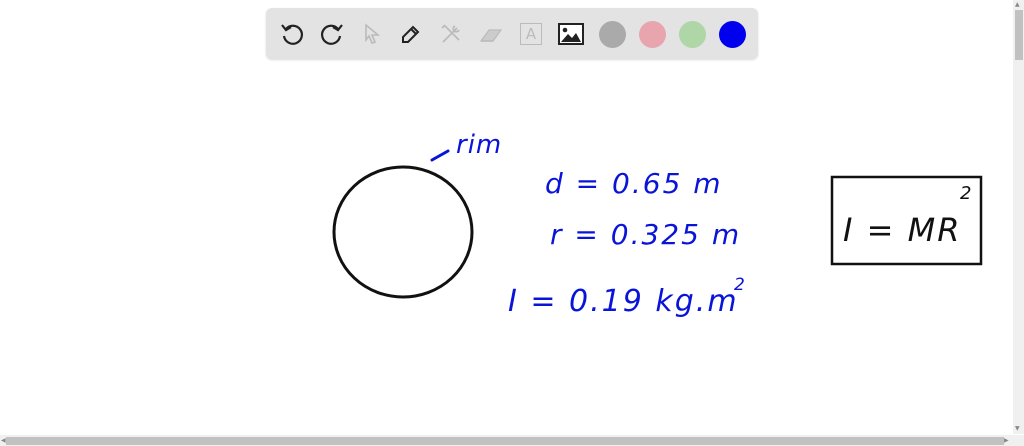  I want to click on scroll-up-icon: ▲, so click(1017, 5).